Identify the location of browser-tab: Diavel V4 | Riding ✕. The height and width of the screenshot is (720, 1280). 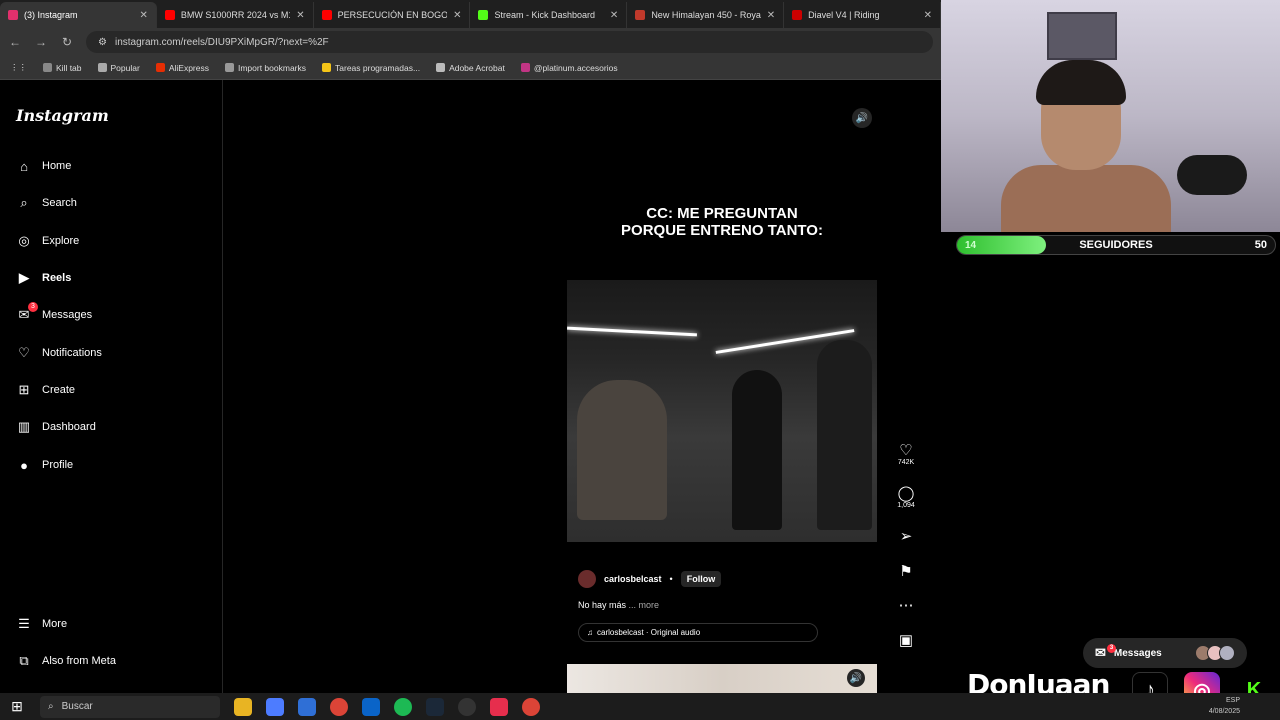
(862, 15).